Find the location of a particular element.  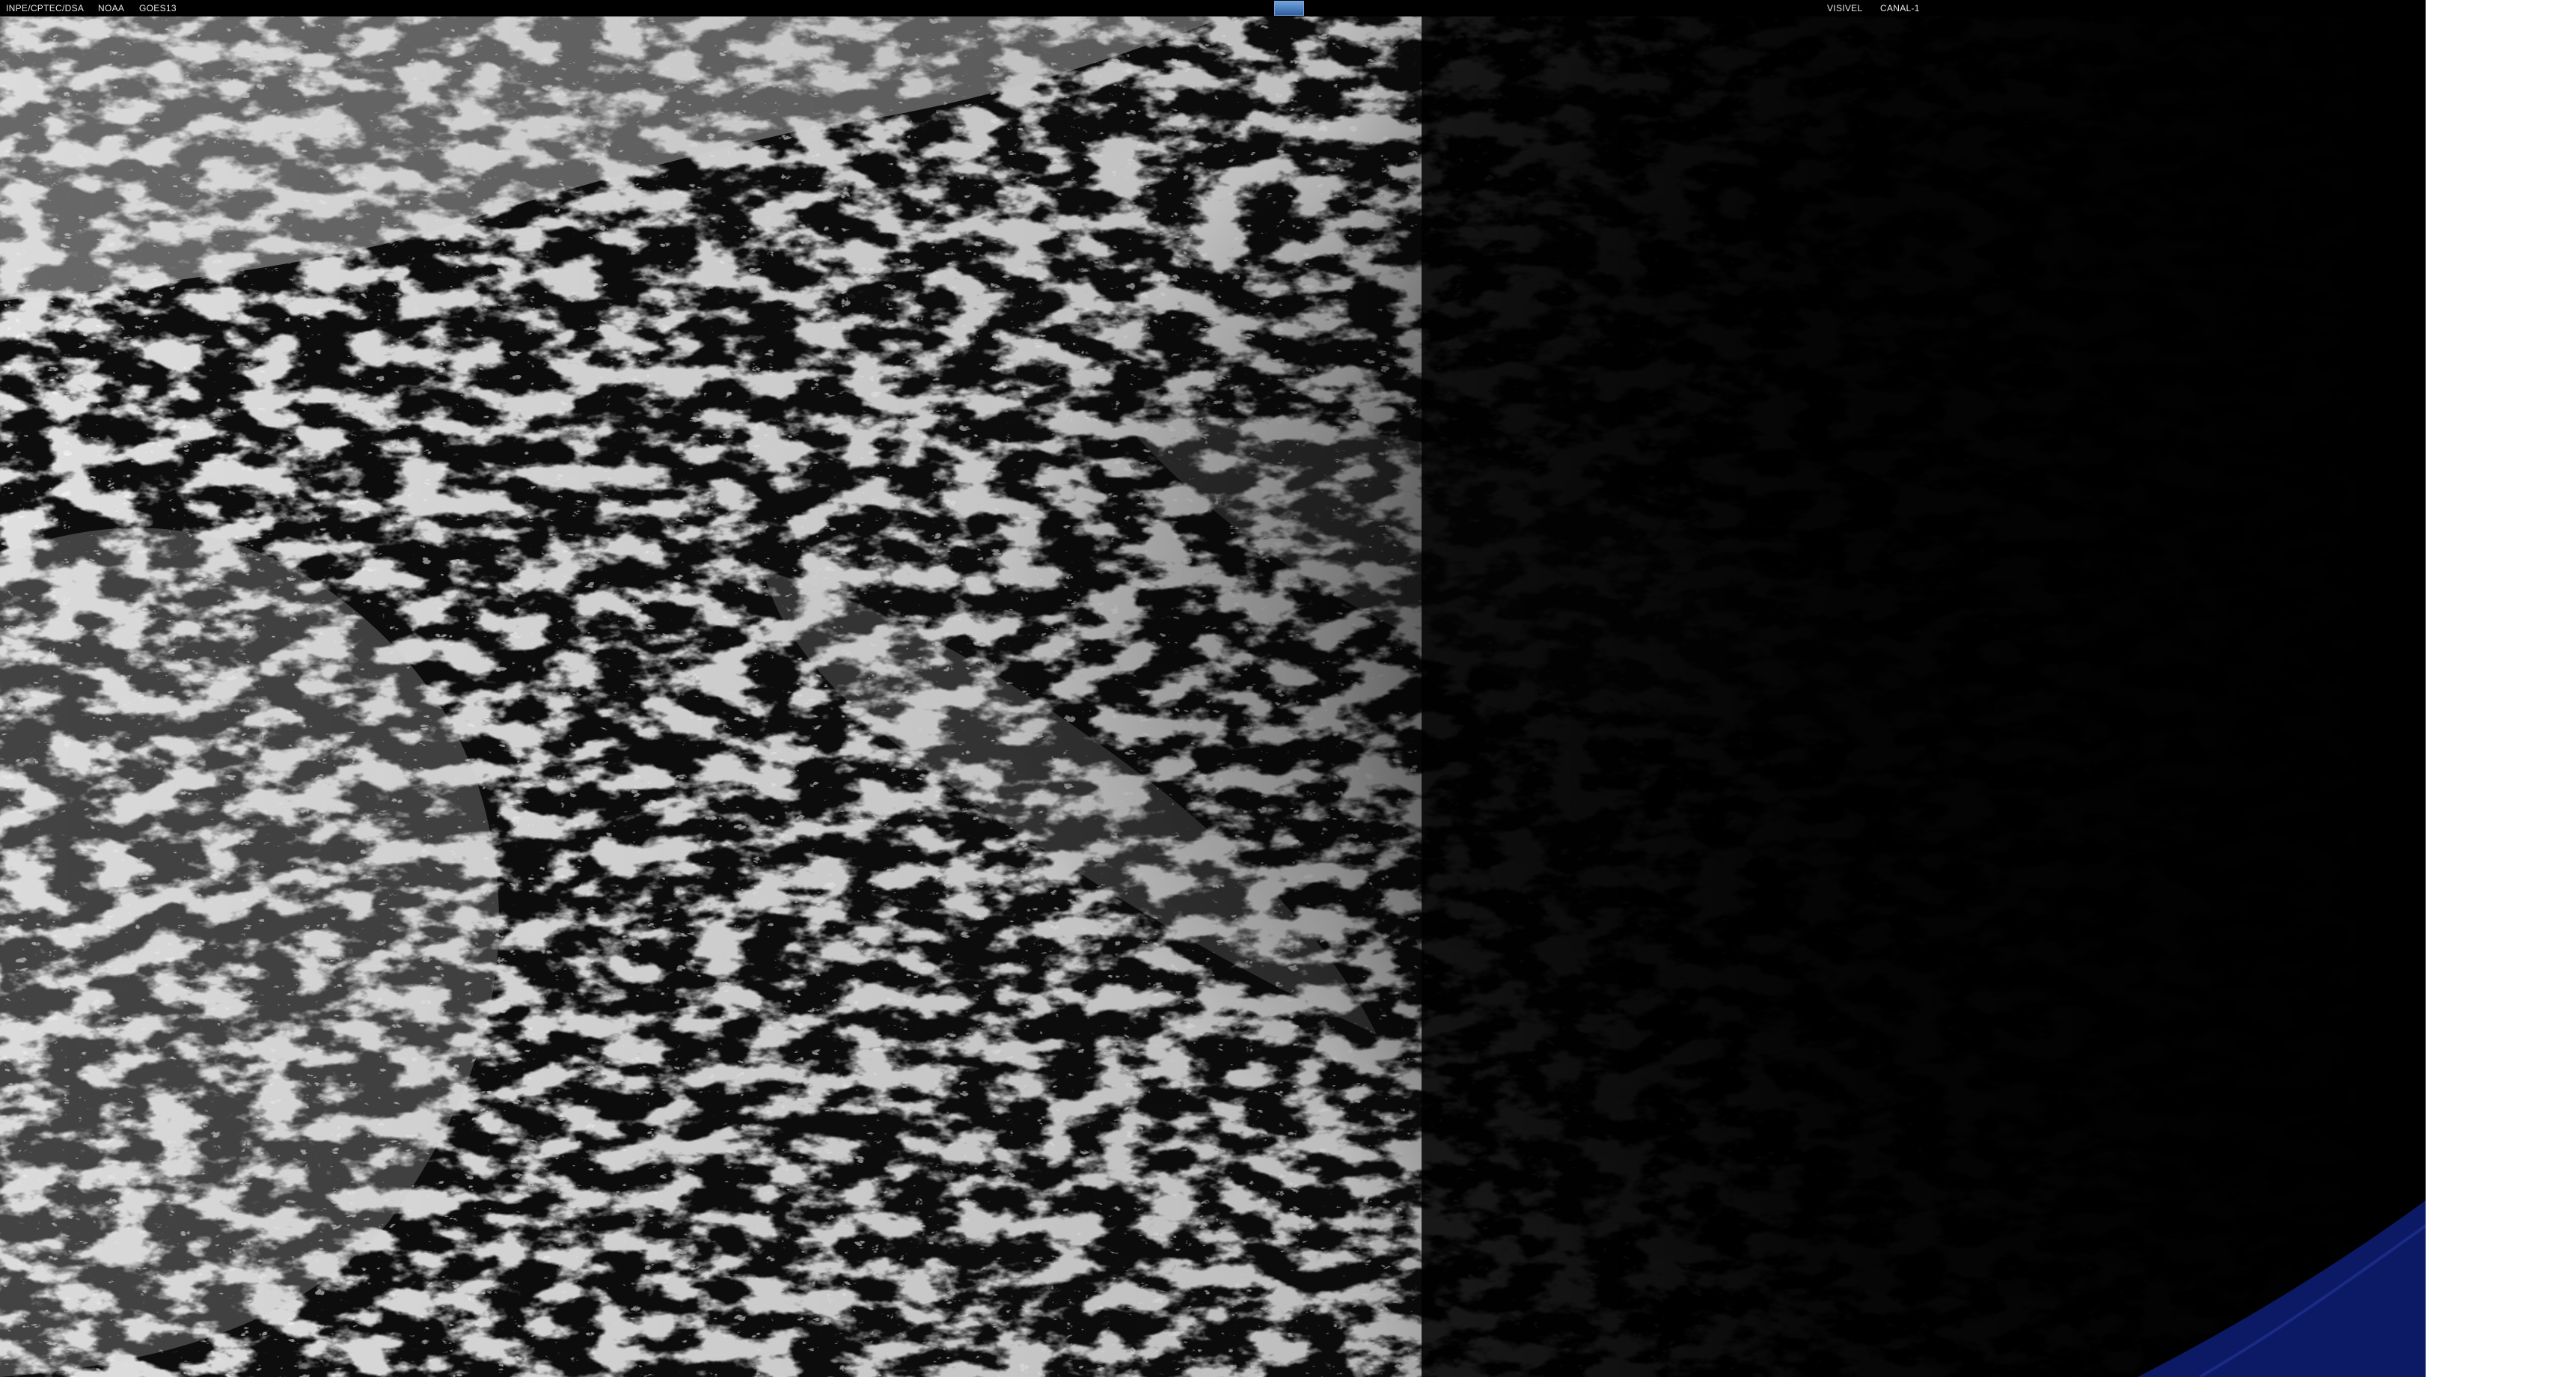

agency-label: INPE/CPTEC/DSA is located at coordinates (46, 8).